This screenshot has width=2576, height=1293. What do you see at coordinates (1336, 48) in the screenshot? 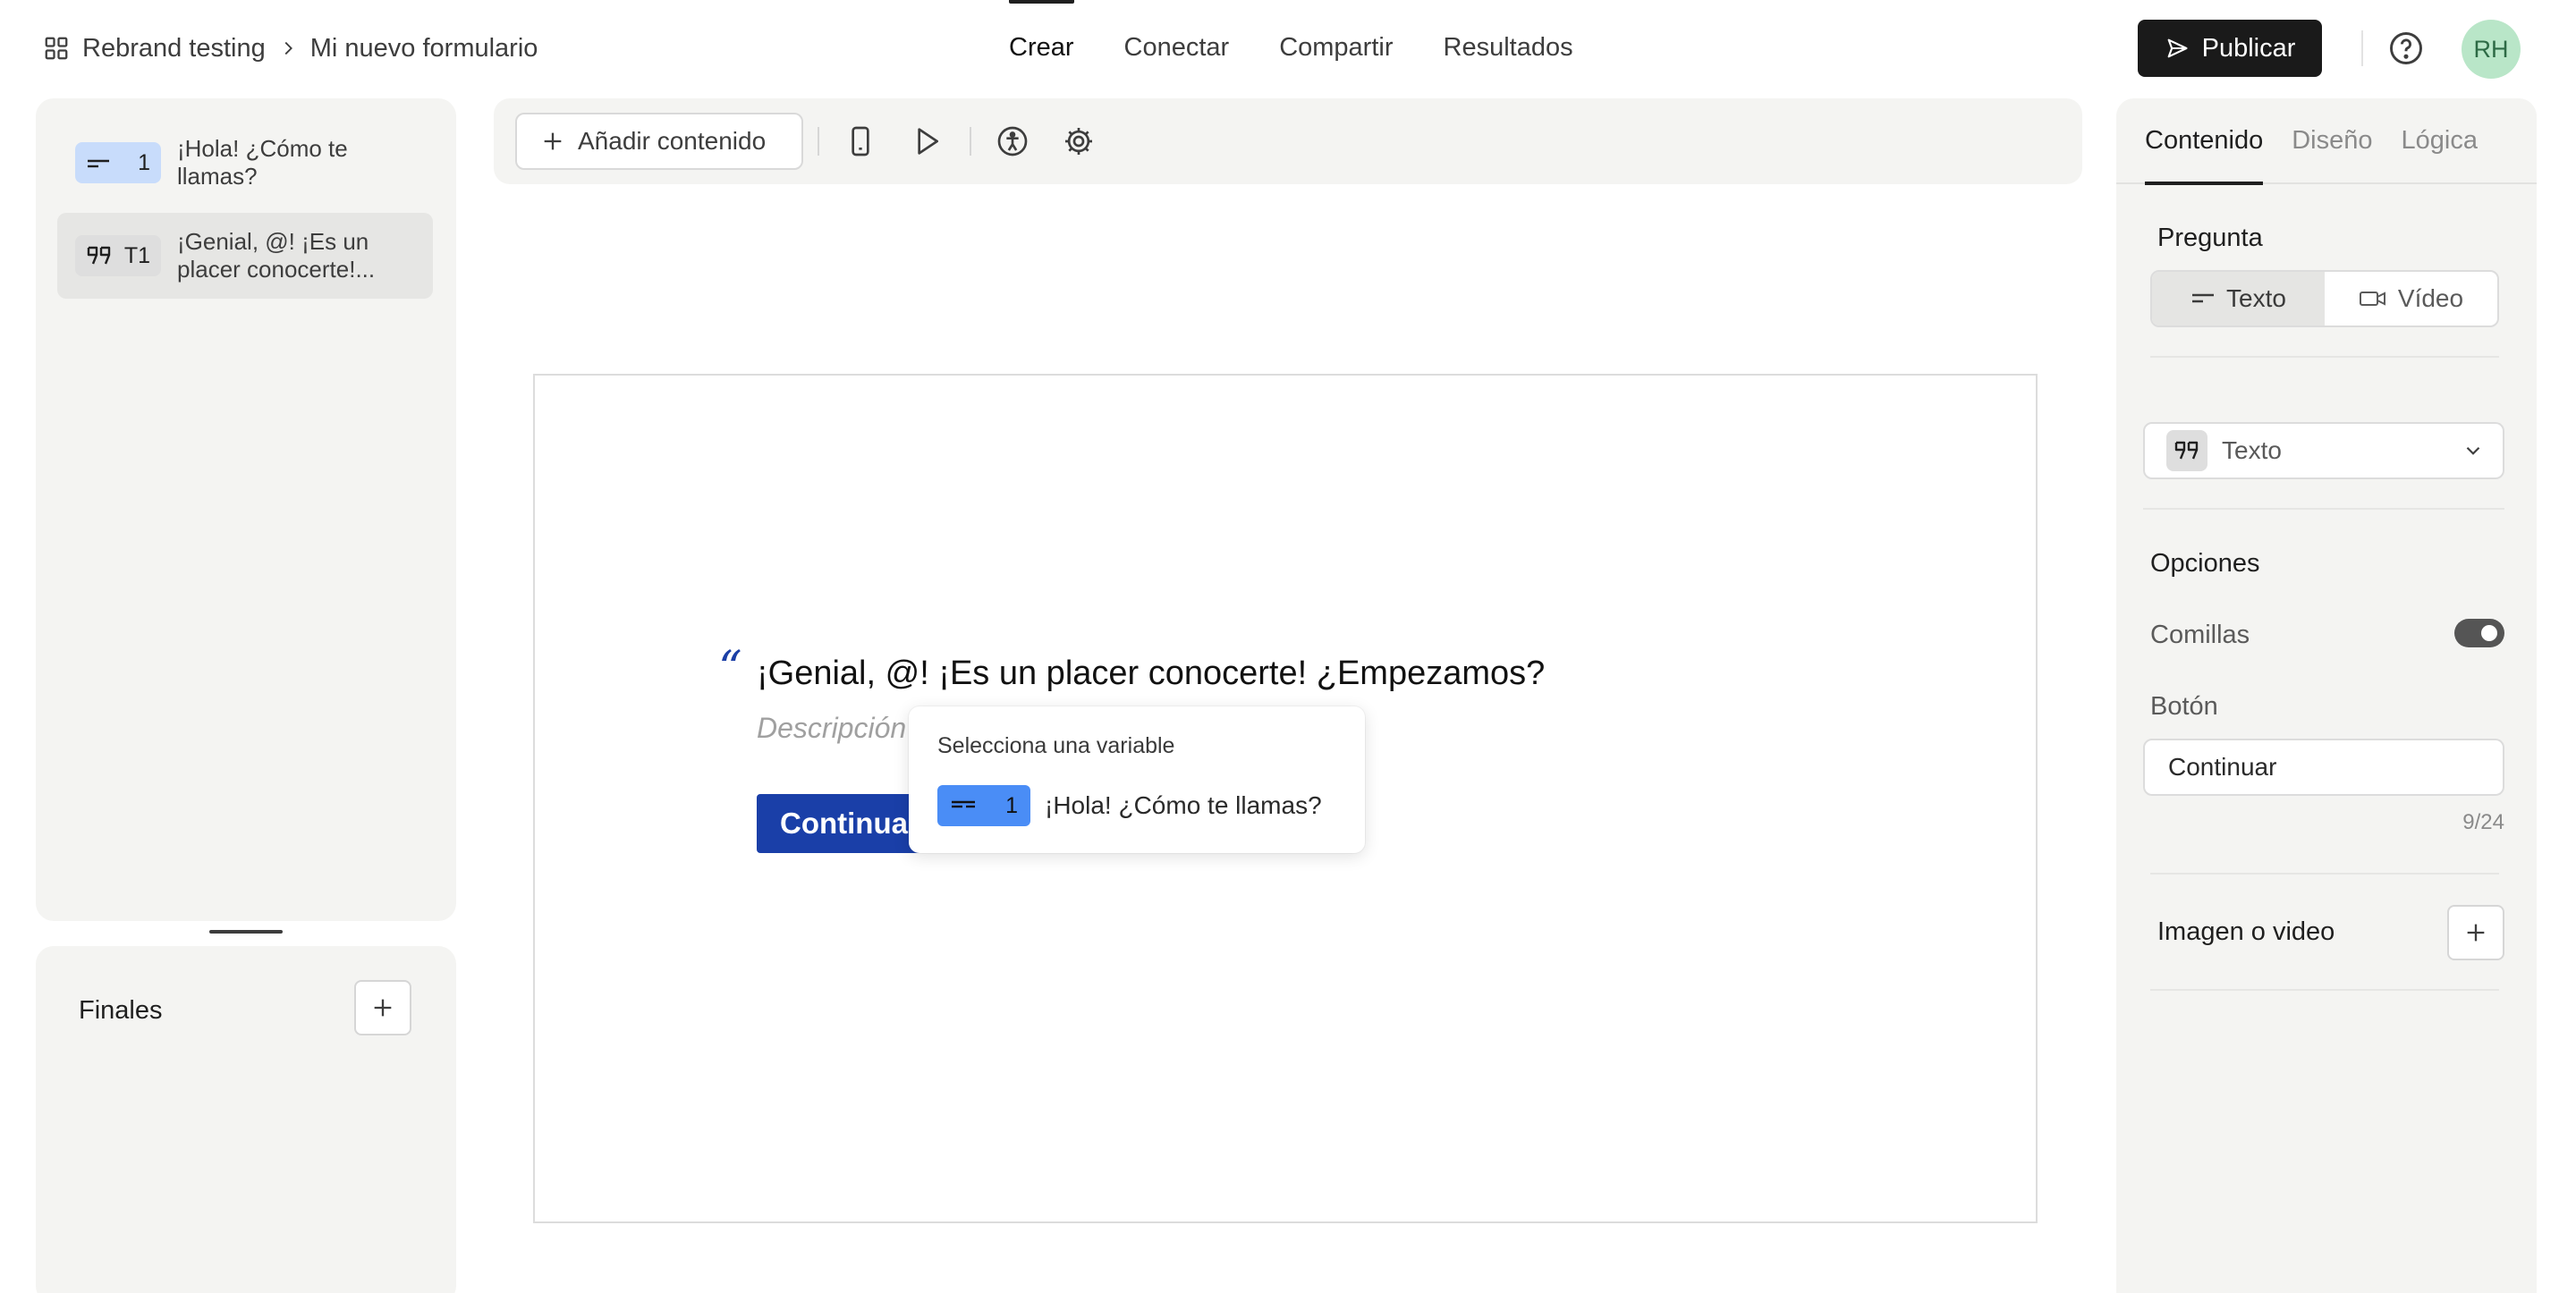
I see `tab-compartir: Compartir` at bounding box center [1336, 48].